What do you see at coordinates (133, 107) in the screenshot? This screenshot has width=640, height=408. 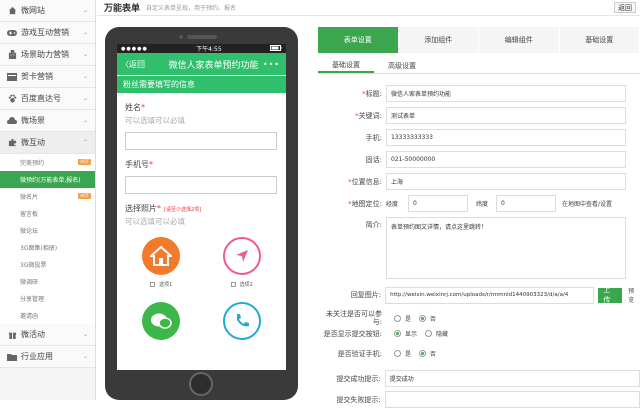 I see `field-label-text: 姓名` at bounding box center [133, 107].